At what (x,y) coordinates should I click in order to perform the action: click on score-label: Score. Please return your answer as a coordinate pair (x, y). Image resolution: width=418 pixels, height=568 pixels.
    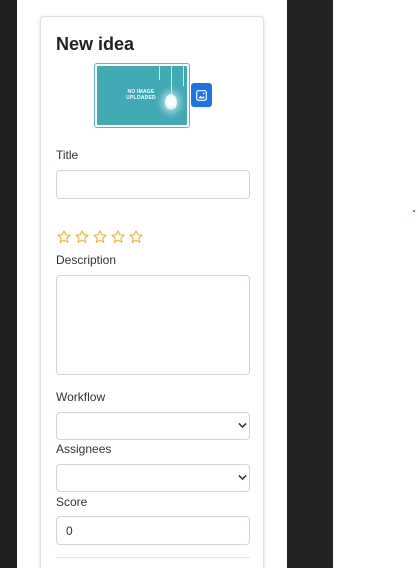
    Looking at the image, I should click on (72, 502).